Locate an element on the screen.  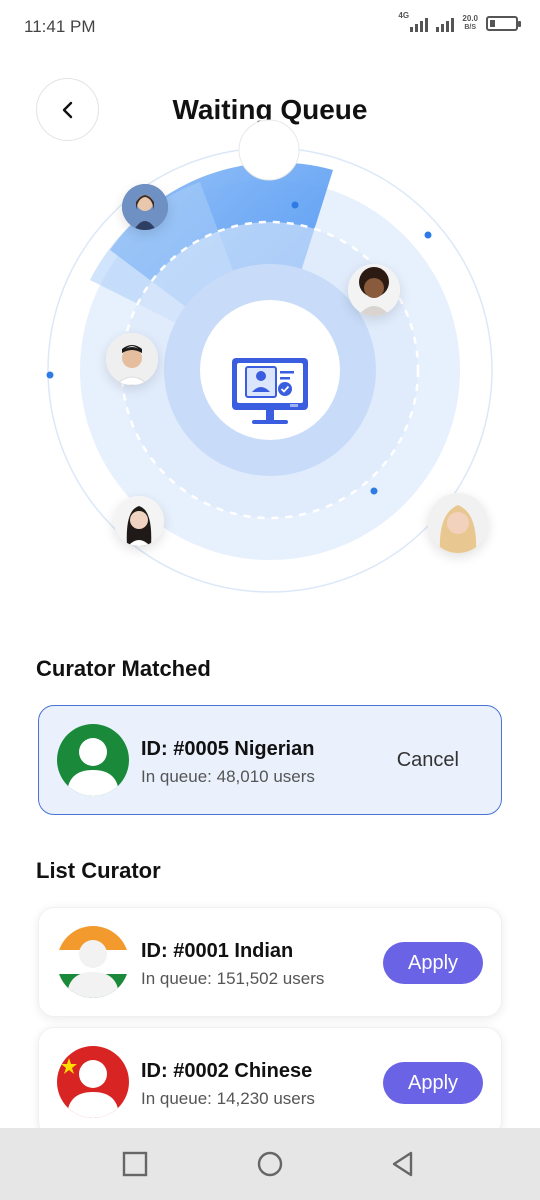
curator-queue-count: In queue: 48,010 users is located at coordinates (228, 776).